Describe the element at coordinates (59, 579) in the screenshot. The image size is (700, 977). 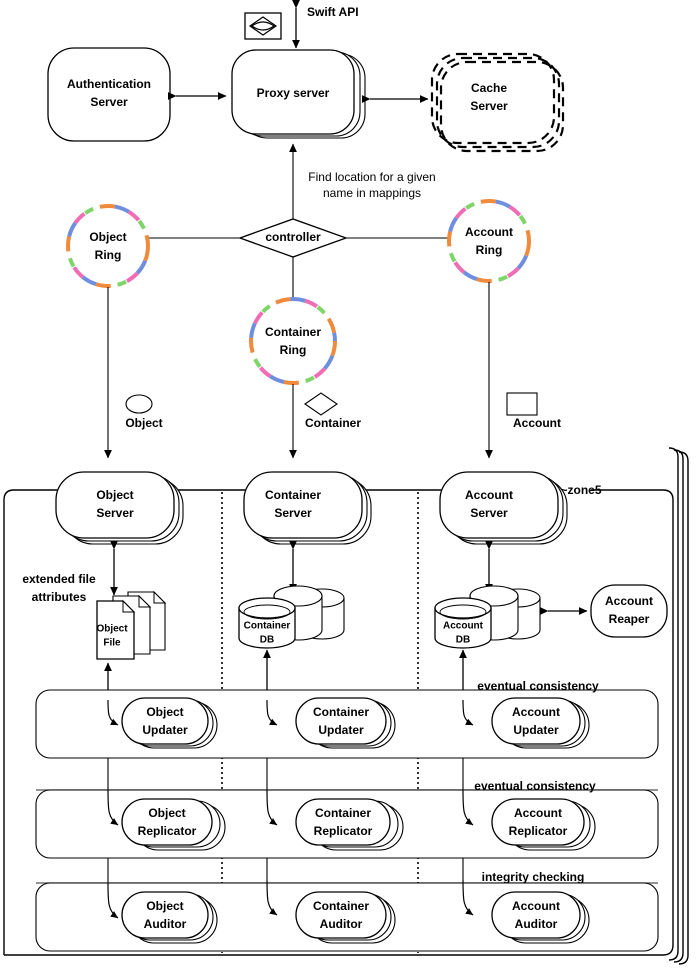
I see `extended-attrs-label-line1: extended file` at that location.